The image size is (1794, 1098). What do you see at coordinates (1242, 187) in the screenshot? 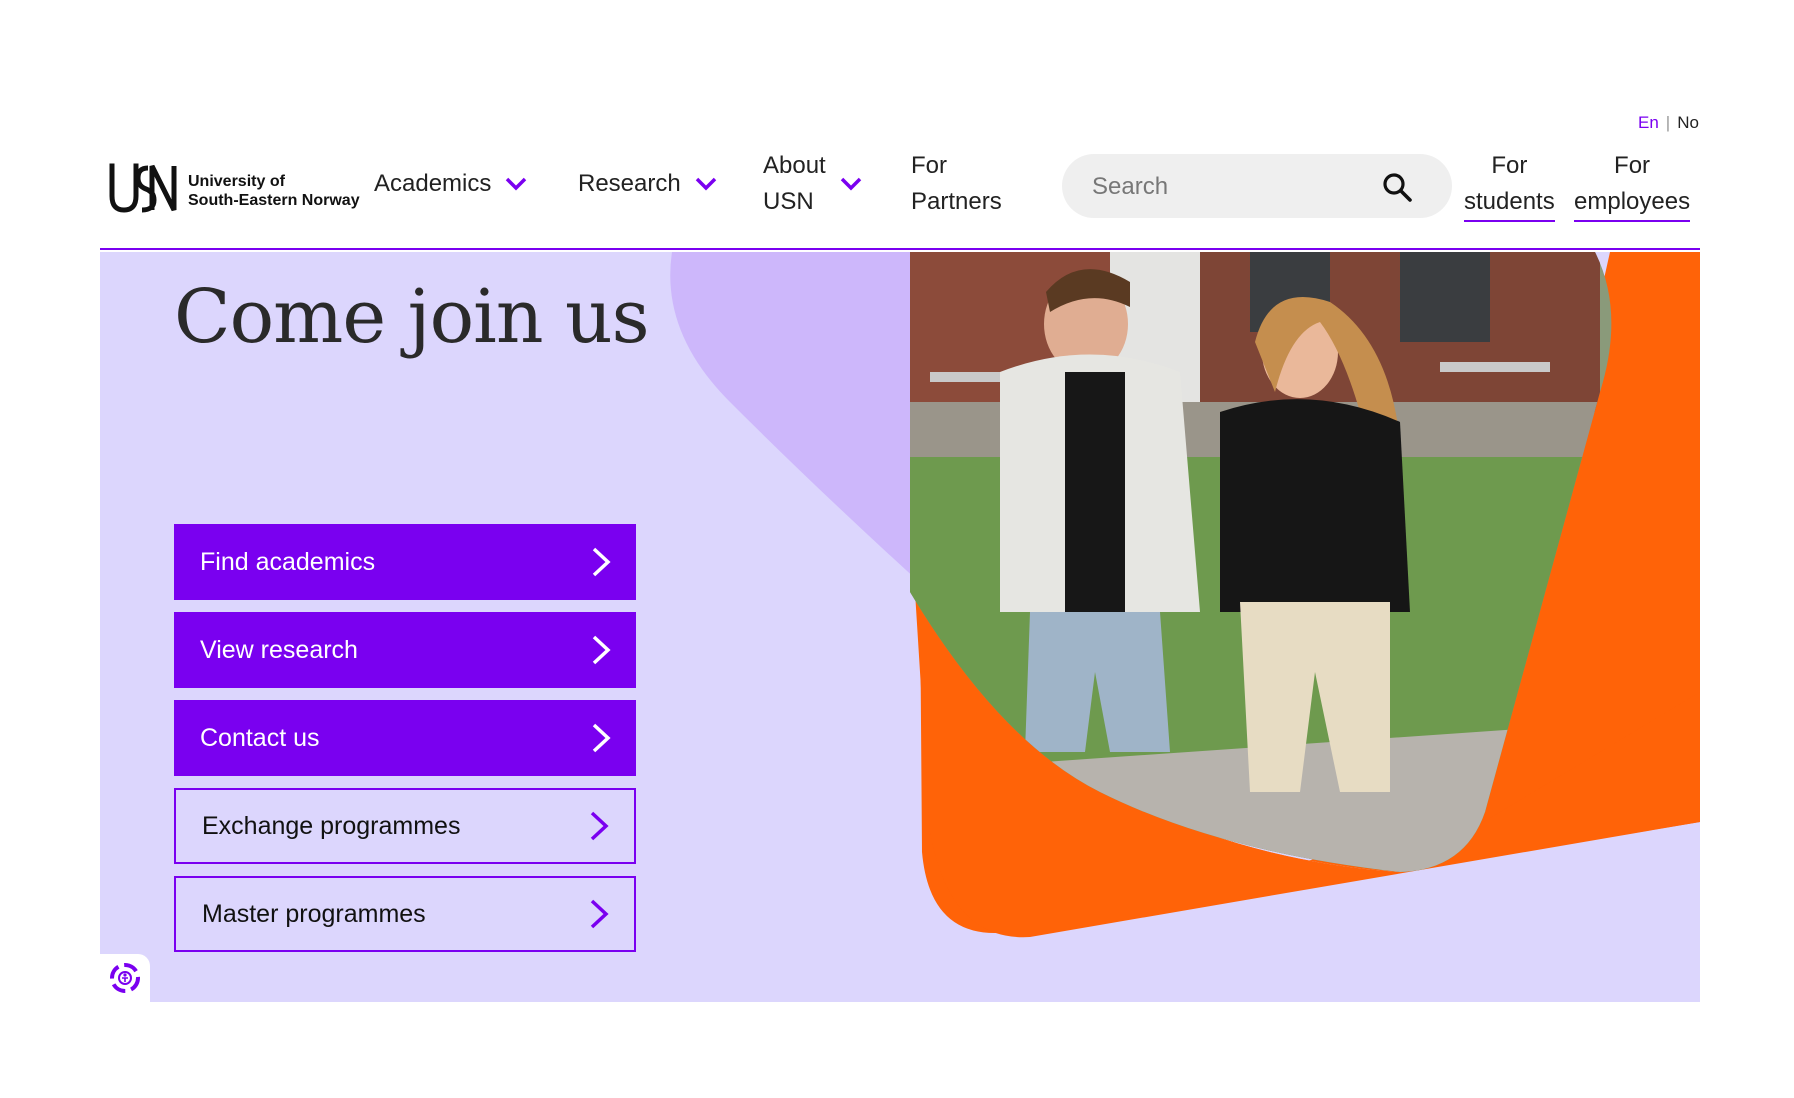
I see `search-input` at bounding box center [1242, 187].